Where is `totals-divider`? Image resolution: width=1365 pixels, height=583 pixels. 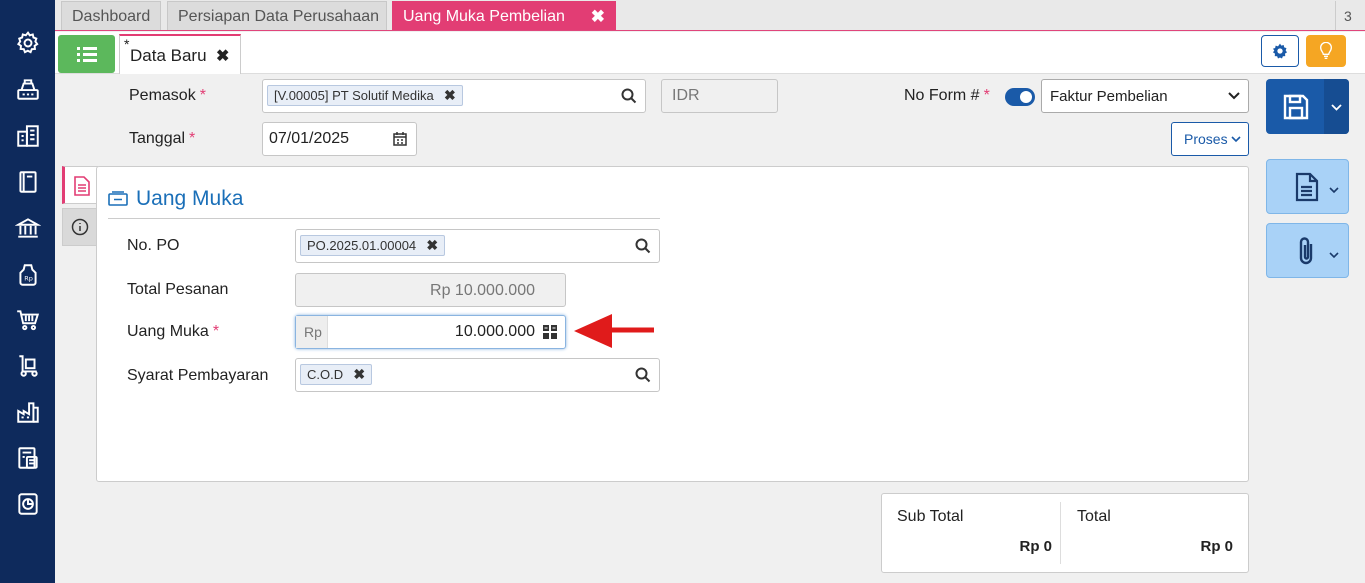 totals-divider is located at coordinates (1060, 533).